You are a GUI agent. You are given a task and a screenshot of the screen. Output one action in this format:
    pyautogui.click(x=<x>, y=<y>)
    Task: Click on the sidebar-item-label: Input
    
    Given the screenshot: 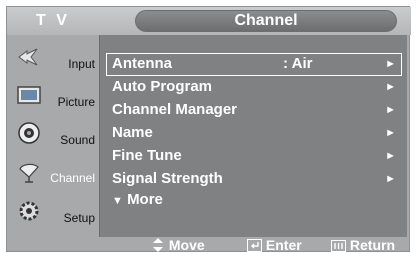 What is the action you would take?
    pyautogui.click(x=81, y=64)
    